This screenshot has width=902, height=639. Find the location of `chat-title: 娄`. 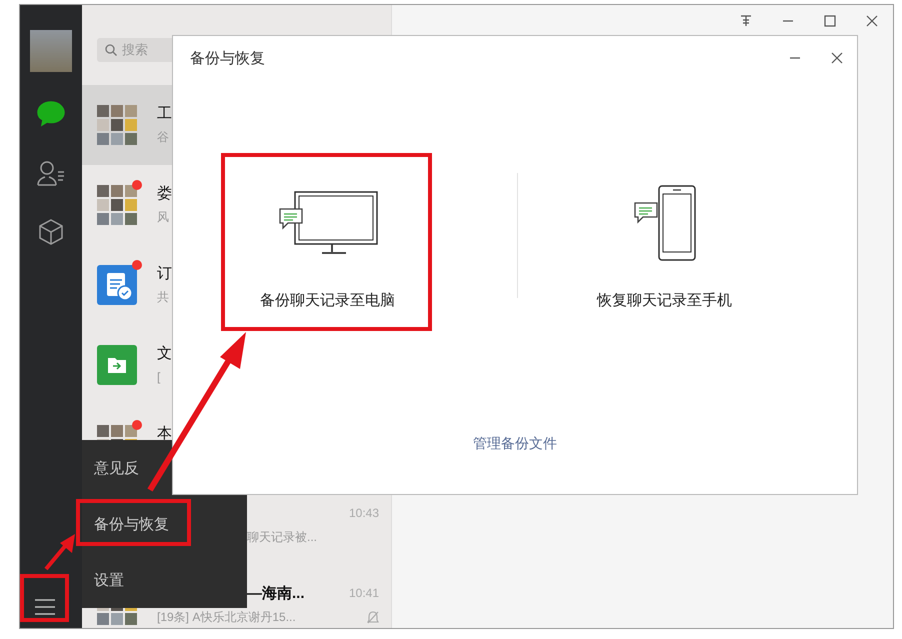

chat-title: 娄 is located at coordinates (164, 193).